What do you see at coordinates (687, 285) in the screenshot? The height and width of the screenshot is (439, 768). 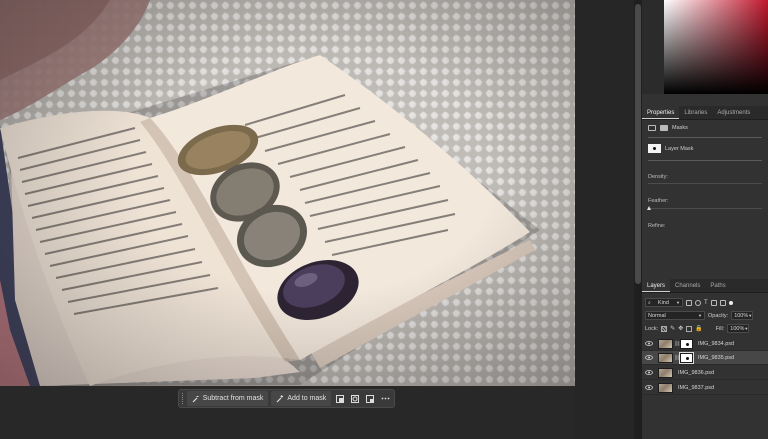 I see `tab-channels: Channels` at bounding box center [687, 285].